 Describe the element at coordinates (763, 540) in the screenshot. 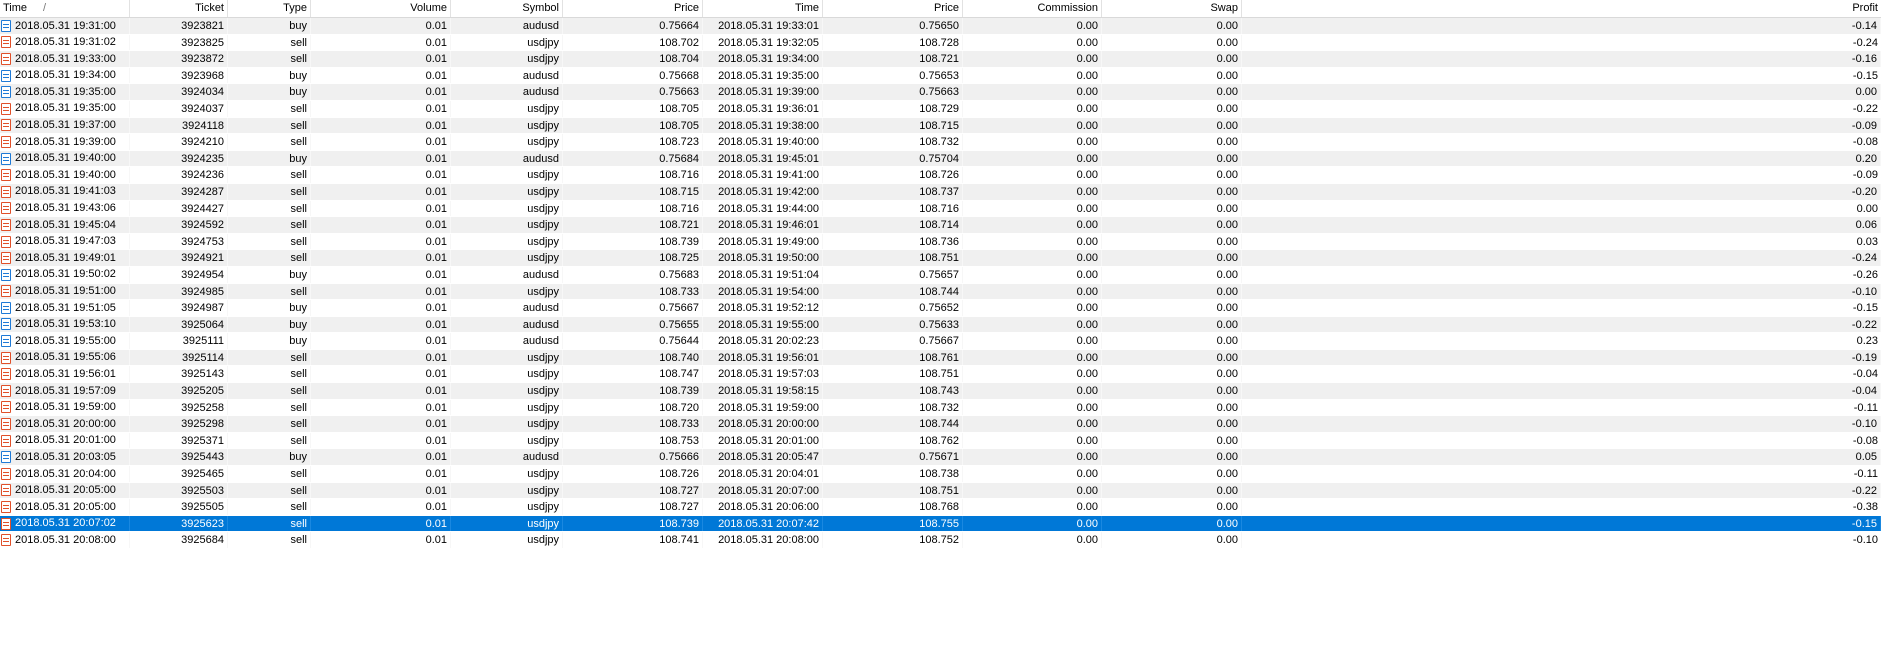

I see `close-time-cell: 2018.05.31 20:08:00` at that location.